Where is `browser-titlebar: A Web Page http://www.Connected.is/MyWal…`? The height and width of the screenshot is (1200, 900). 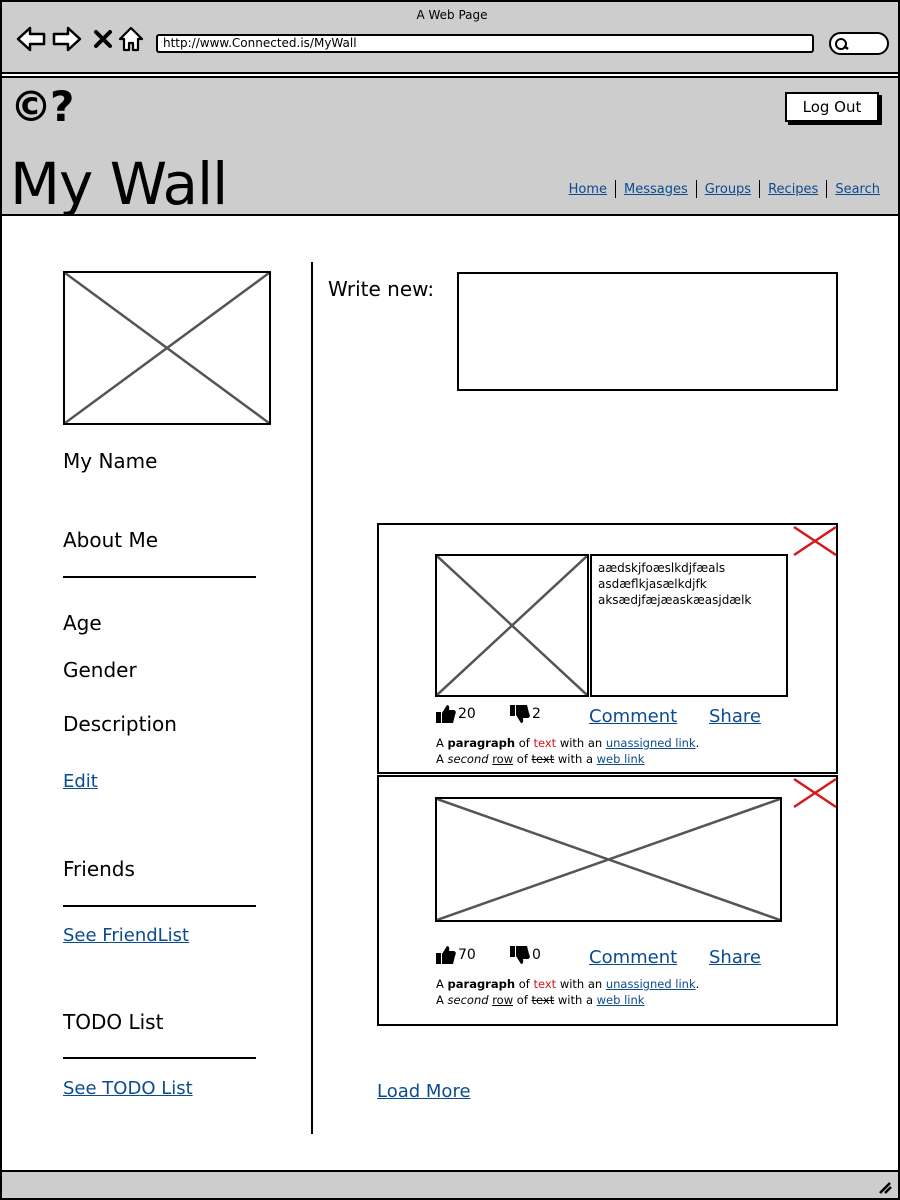
browser-titlebar: A Web Page http://www.Connected.is/MyWal… is located at coordinates (450, 37).